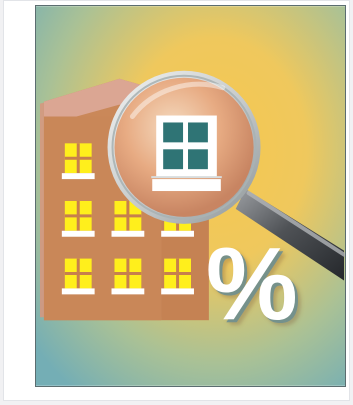  I want to click on magnified-window, so click(186, 153).